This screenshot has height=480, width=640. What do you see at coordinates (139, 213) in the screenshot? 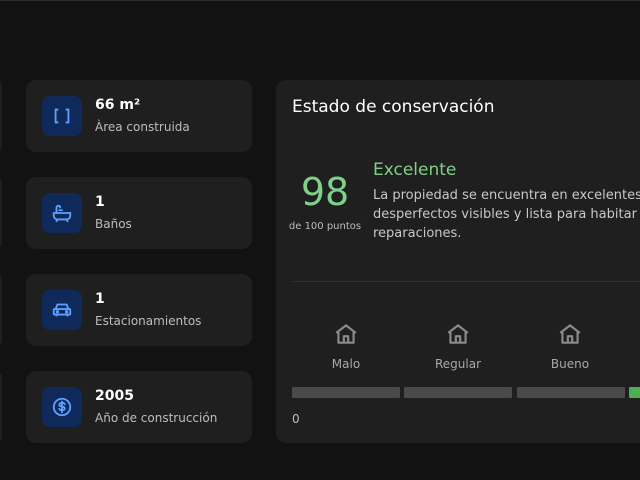
I see `stat-card-bathrooms: 1 Baños` at bounding box center [139, 213].